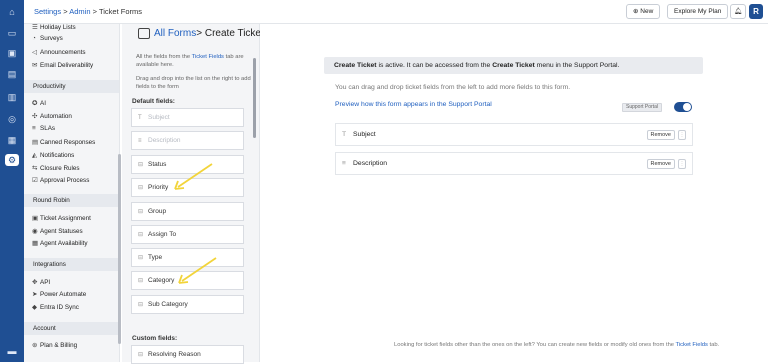 The height and width of the screenshot is (364, 768). I want to click on sidebar-item-label: AI, so click(43, 103).